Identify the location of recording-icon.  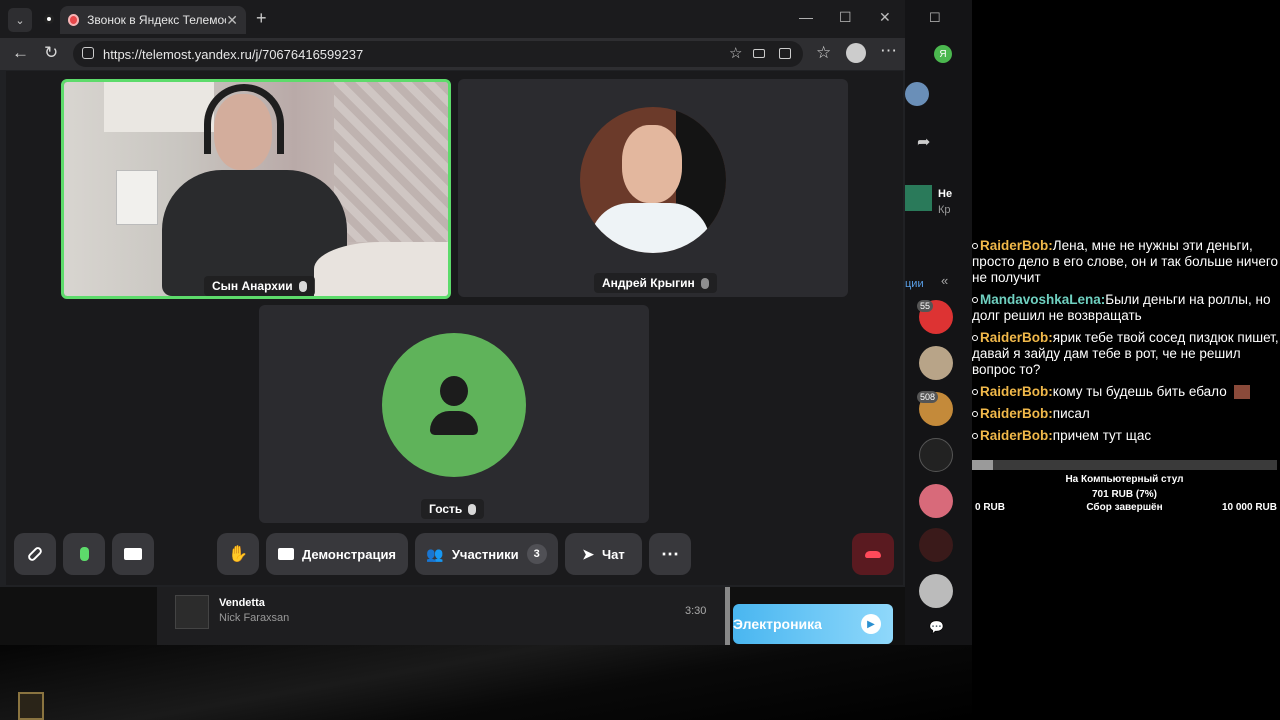
(74, 20).